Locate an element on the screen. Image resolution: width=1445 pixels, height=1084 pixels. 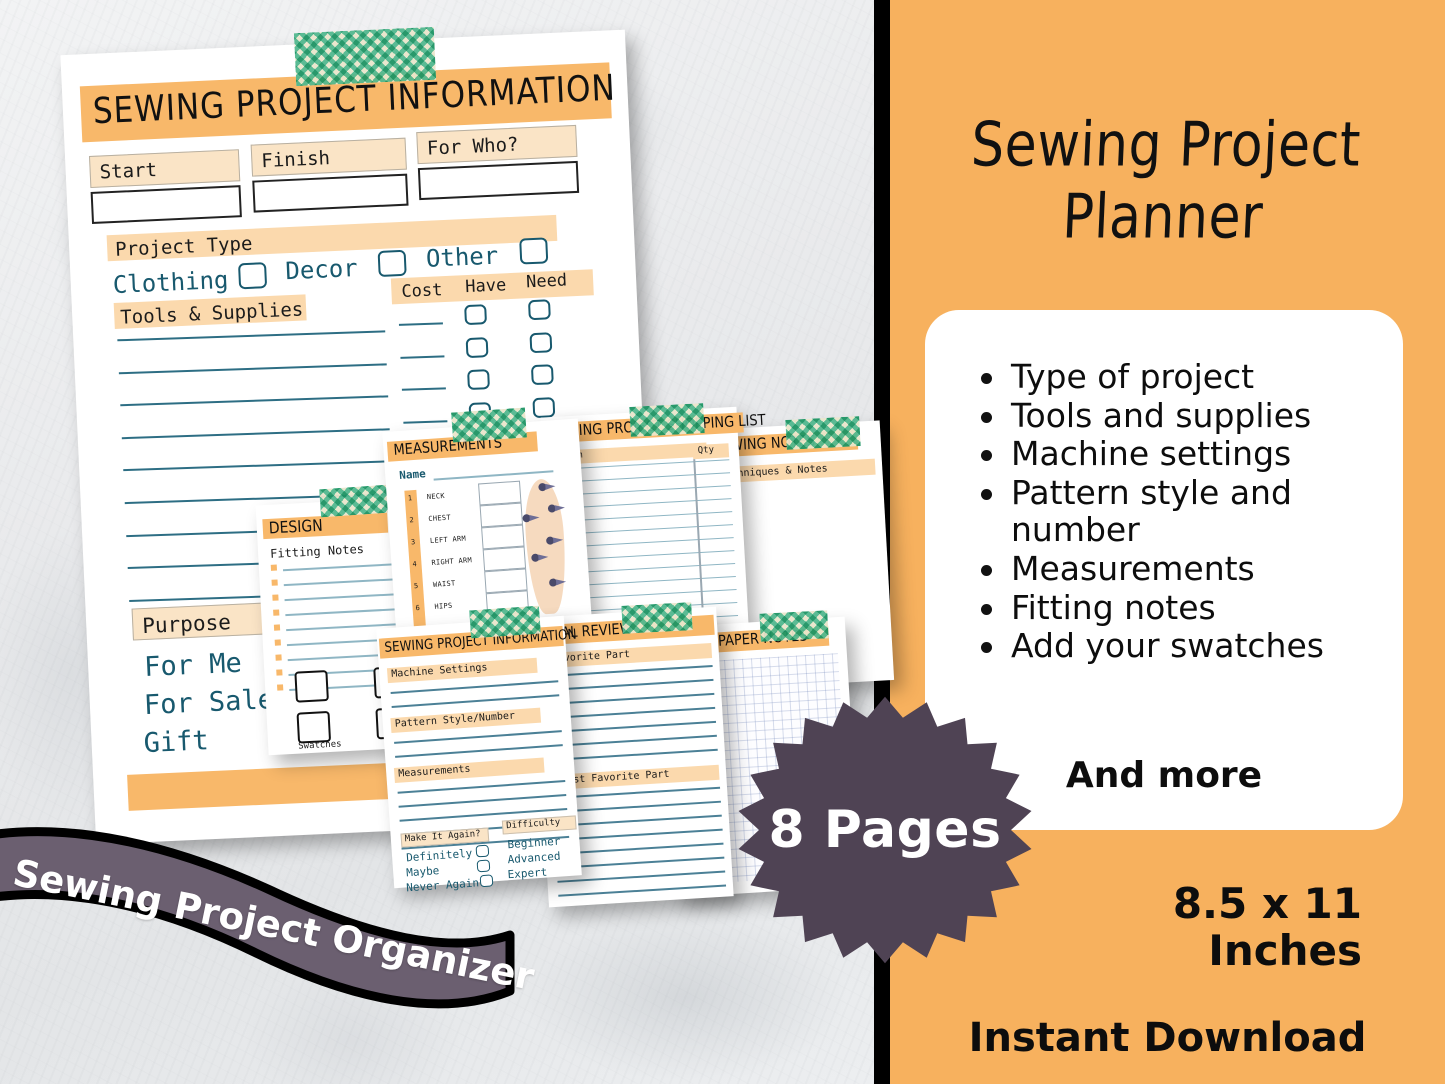
product-title: Sewing Project Planner is located at coordinates (1164, 182).